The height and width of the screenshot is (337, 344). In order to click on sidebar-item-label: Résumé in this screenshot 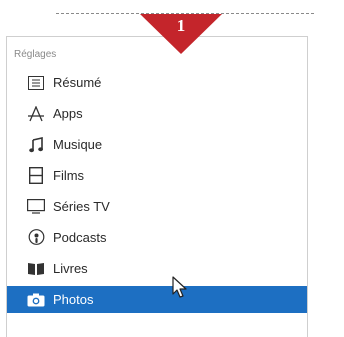, I will do `click(77, 82)`.